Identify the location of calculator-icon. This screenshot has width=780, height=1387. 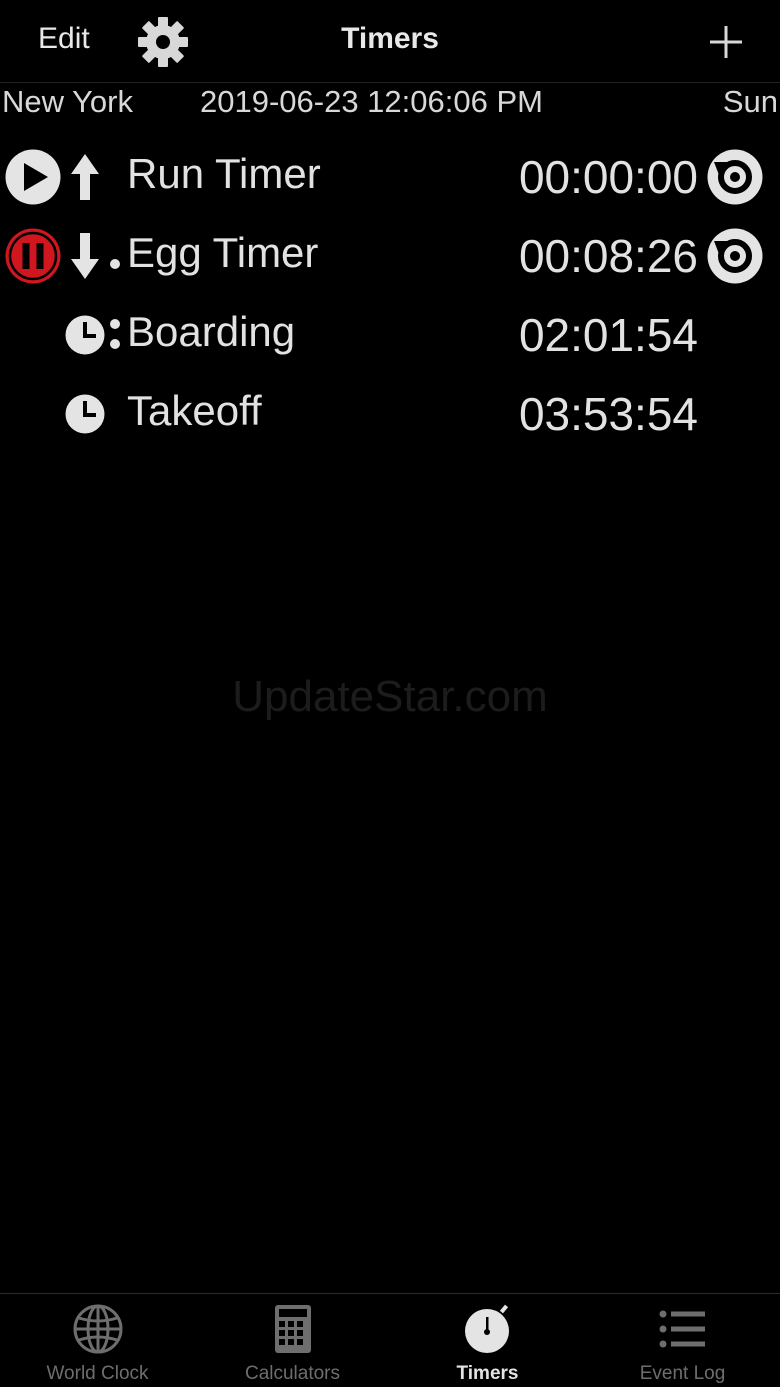
(293, 1329).